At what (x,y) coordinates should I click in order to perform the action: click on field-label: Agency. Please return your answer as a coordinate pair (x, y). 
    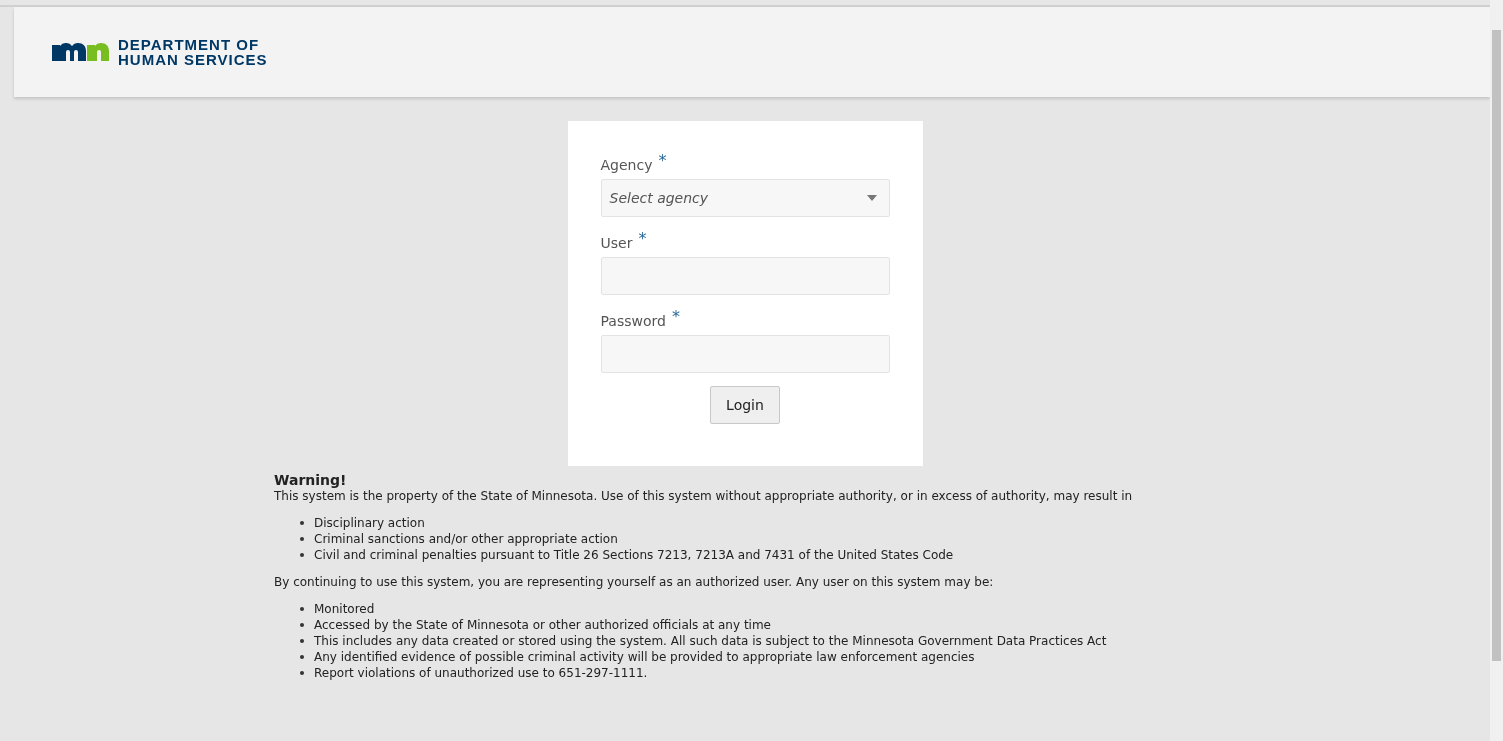
    Looking at the image, I should click on (626, 165).